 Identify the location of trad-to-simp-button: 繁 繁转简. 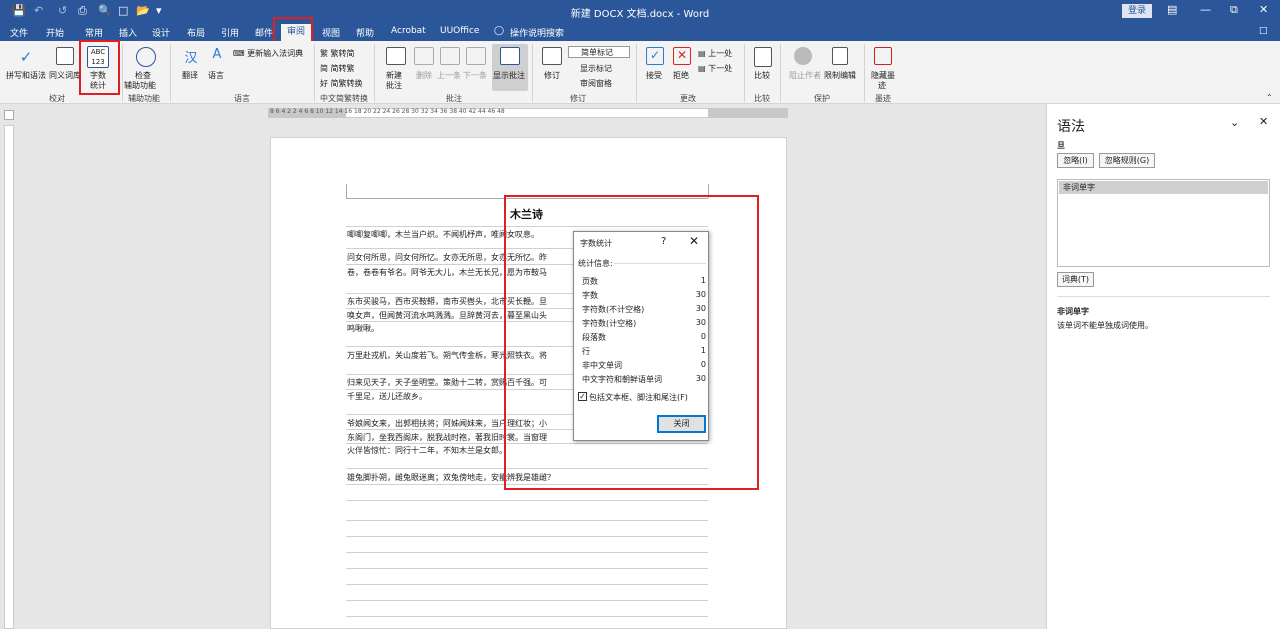
(337, 53).